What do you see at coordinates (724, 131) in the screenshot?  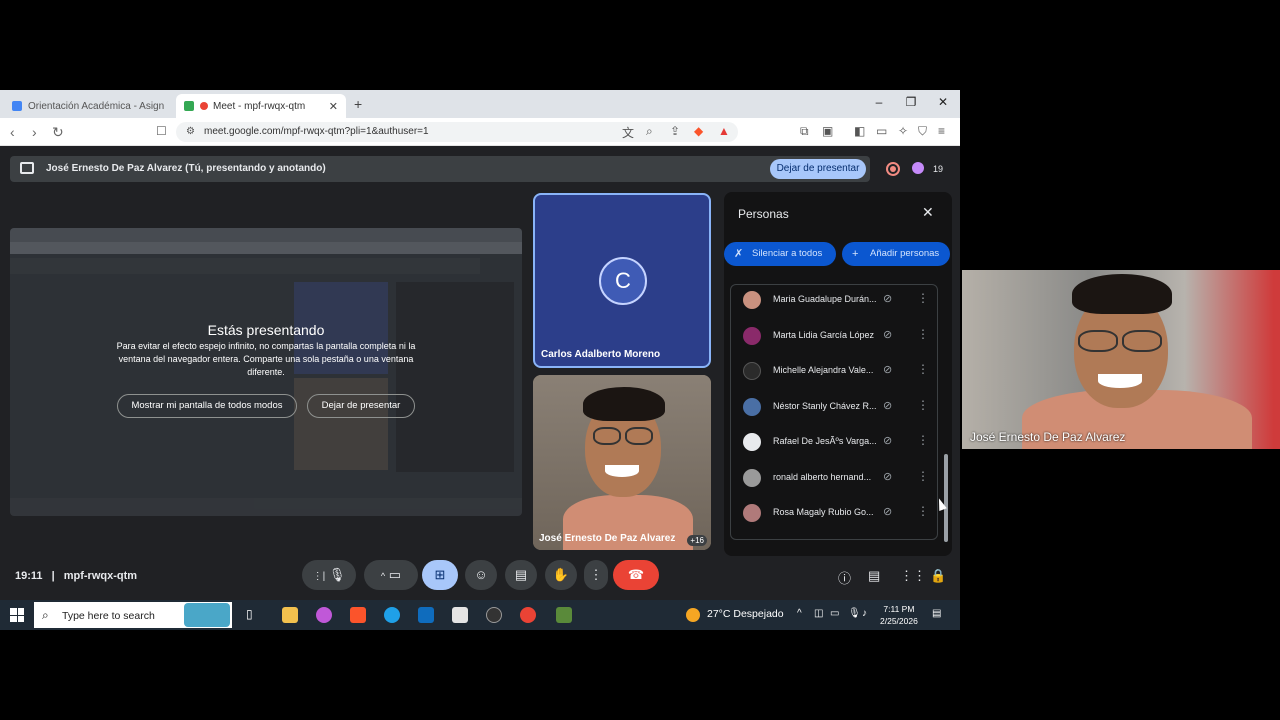 I see `brave-rewards-icon: ▲` at bounding box center [724, 131].